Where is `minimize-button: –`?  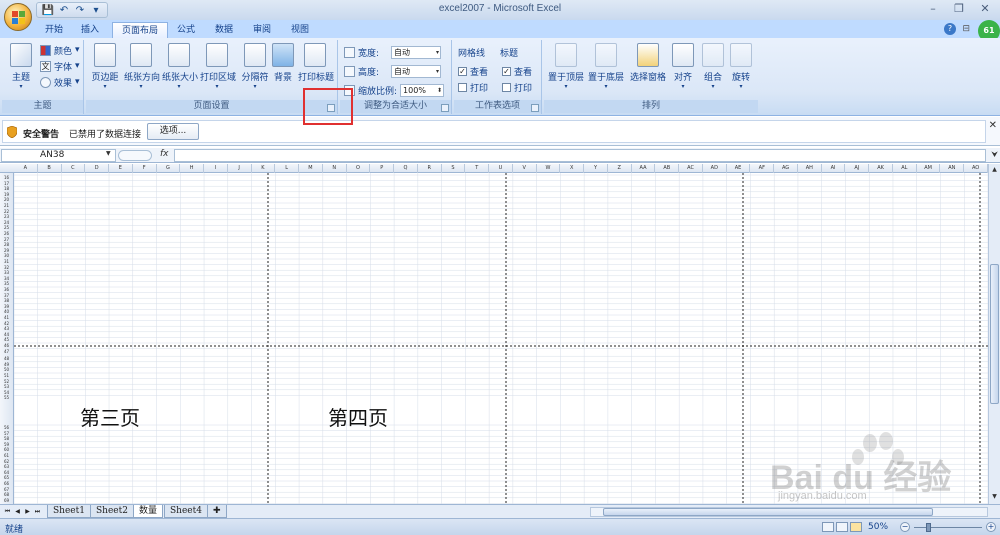
minimize-button: – is located at coordinates (933, 9).